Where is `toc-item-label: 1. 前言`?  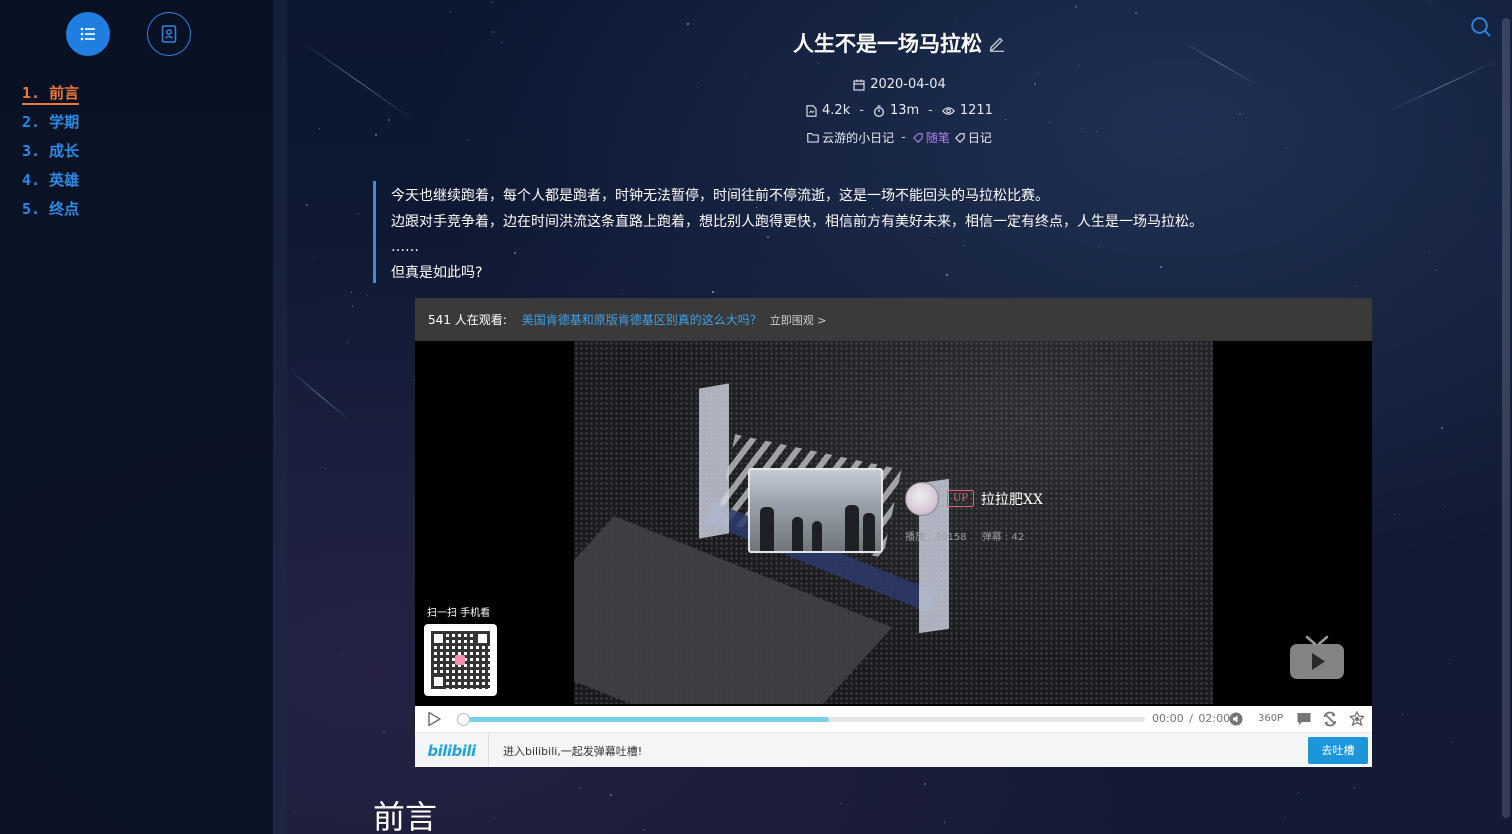
toc-item-label: 1. 前言 is located at coordinates (51, 94).